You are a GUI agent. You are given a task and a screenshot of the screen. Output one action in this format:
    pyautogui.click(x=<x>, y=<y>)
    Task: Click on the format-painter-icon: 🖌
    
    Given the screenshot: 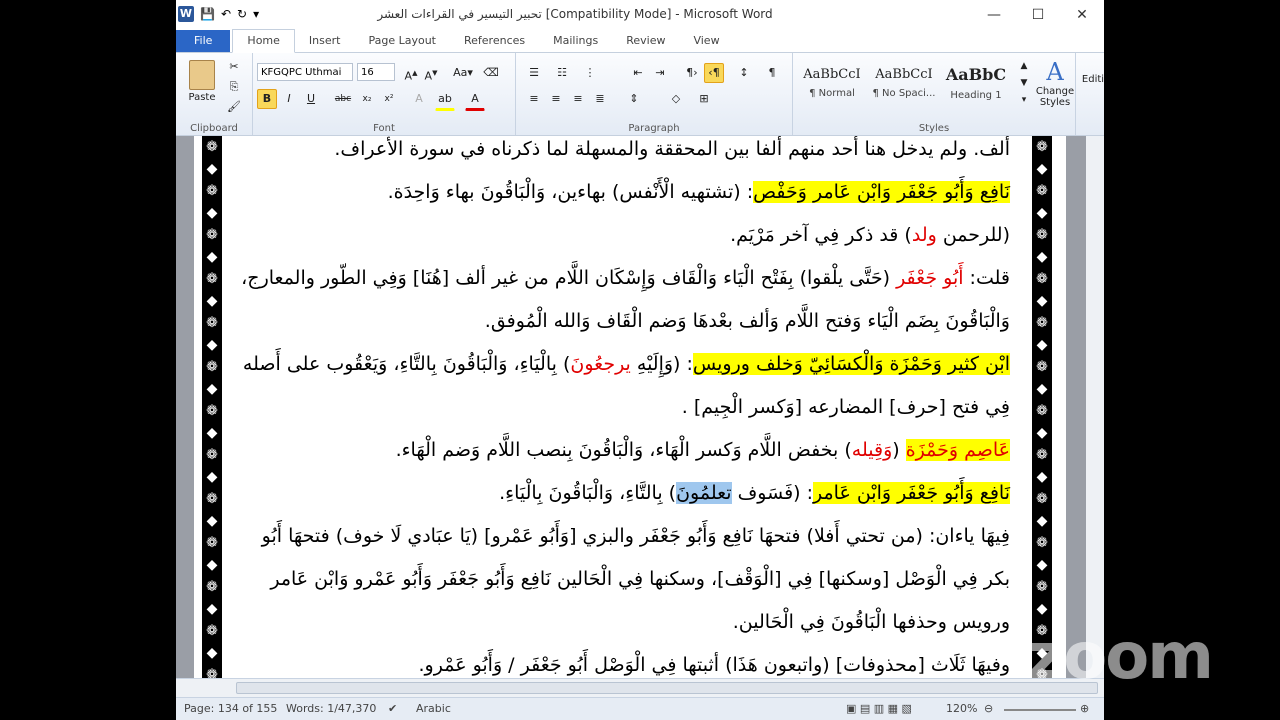 What is the action you would take?
    pyautogui.click(x=234, y=107)
    